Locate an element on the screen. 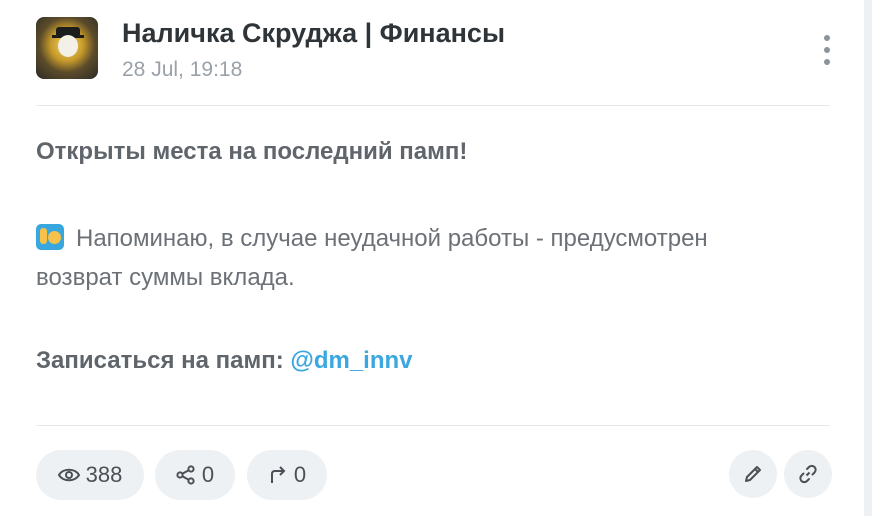 The height and width of the screenshot is (516, 872). edit-button is located at coordinates (753, 474).